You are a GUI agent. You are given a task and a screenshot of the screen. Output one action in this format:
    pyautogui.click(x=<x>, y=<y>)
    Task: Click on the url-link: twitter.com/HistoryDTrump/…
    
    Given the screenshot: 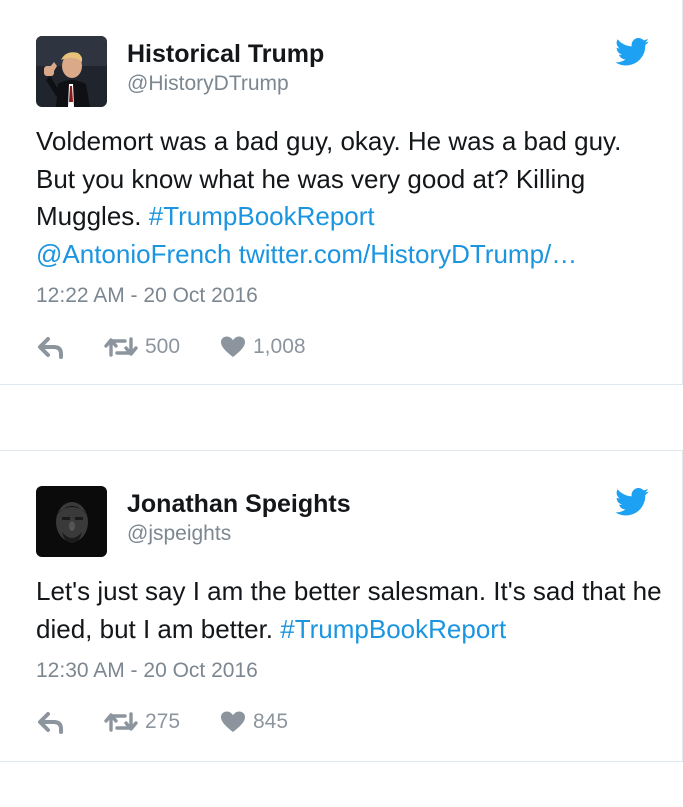 What is the action you would take?
    pyautogui.click(x=408, y=254)
    